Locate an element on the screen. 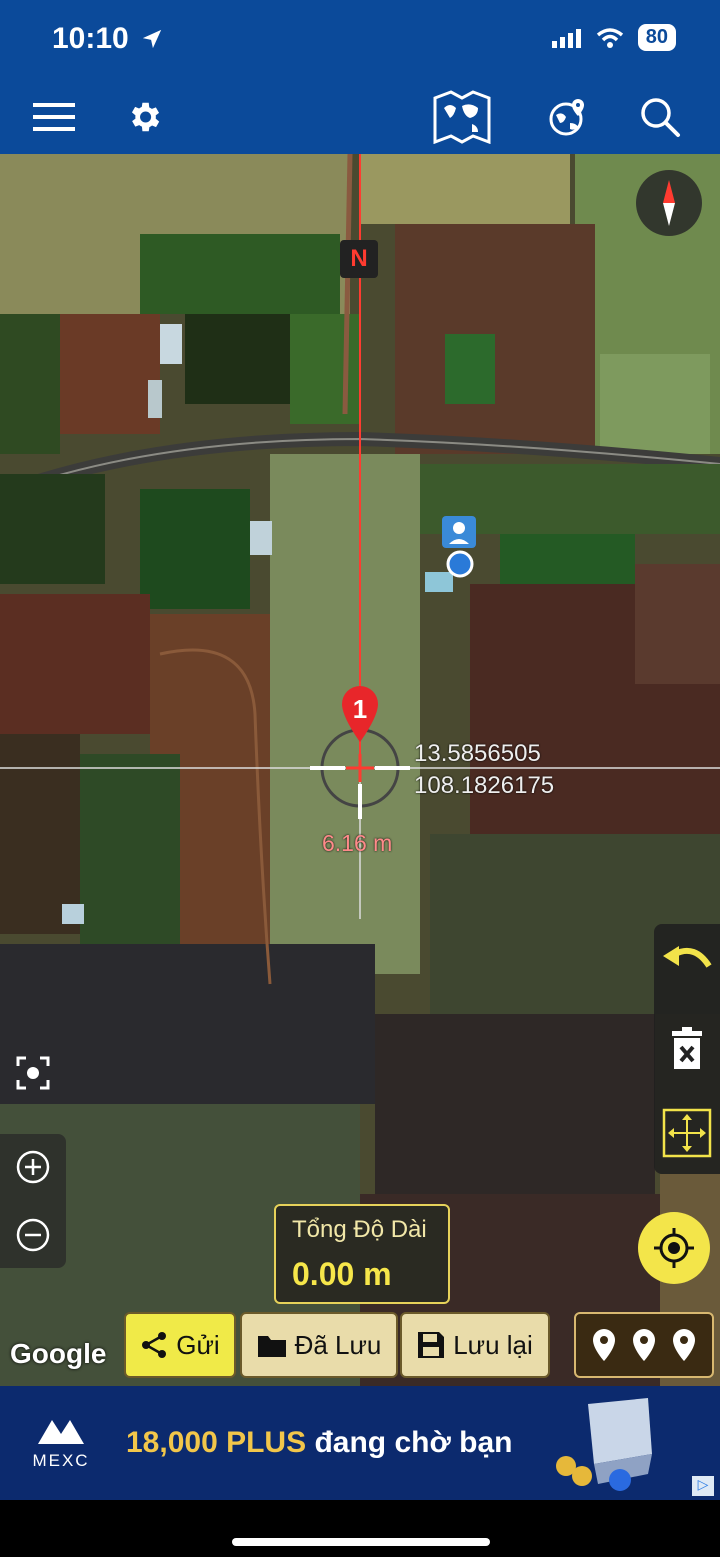 This screenshot has width=720, height=1557. ad-brand: MEXC is located at coordinates (61, 1460).